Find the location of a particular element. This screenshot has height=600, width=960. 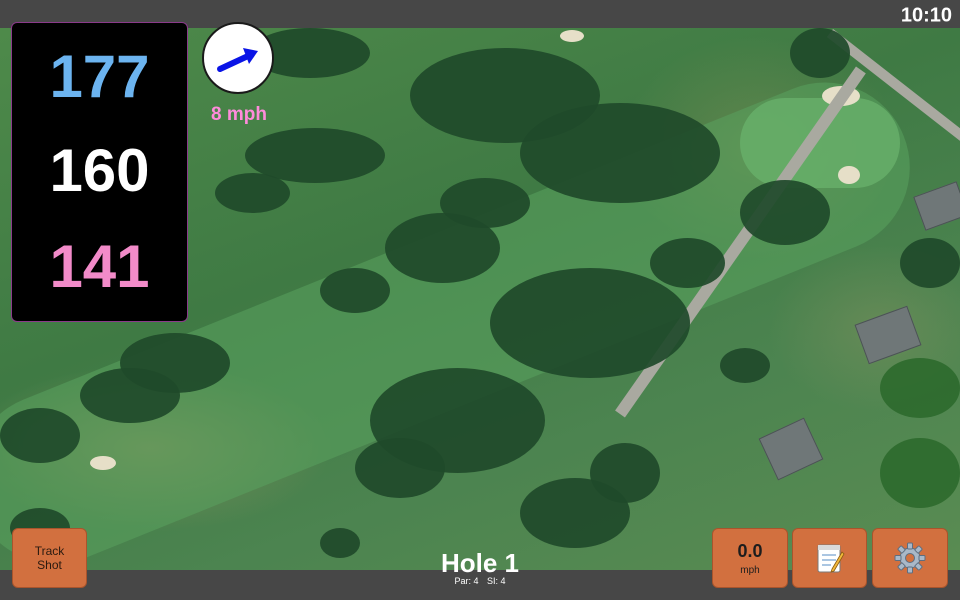

wind-direction-indicator is located at coordinates (238, 58).